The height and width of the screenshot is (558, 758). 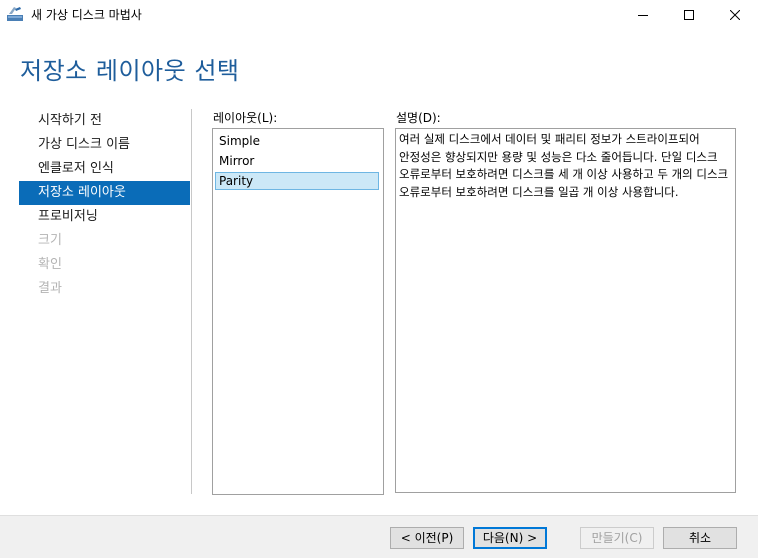 What do you see at coordinates (191, 301) in the screenshot?
I see `nav-divider` at bounding box center [191, 301].